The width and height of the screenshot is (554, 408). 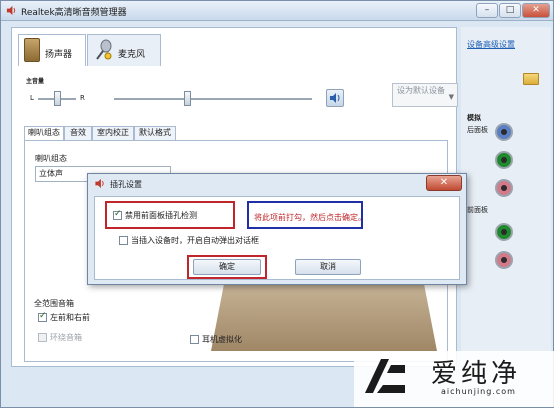 What do you see at coordinates (104, 49) in the screenshot?
I see `microphone-icon` at bounding box center [104, 49].